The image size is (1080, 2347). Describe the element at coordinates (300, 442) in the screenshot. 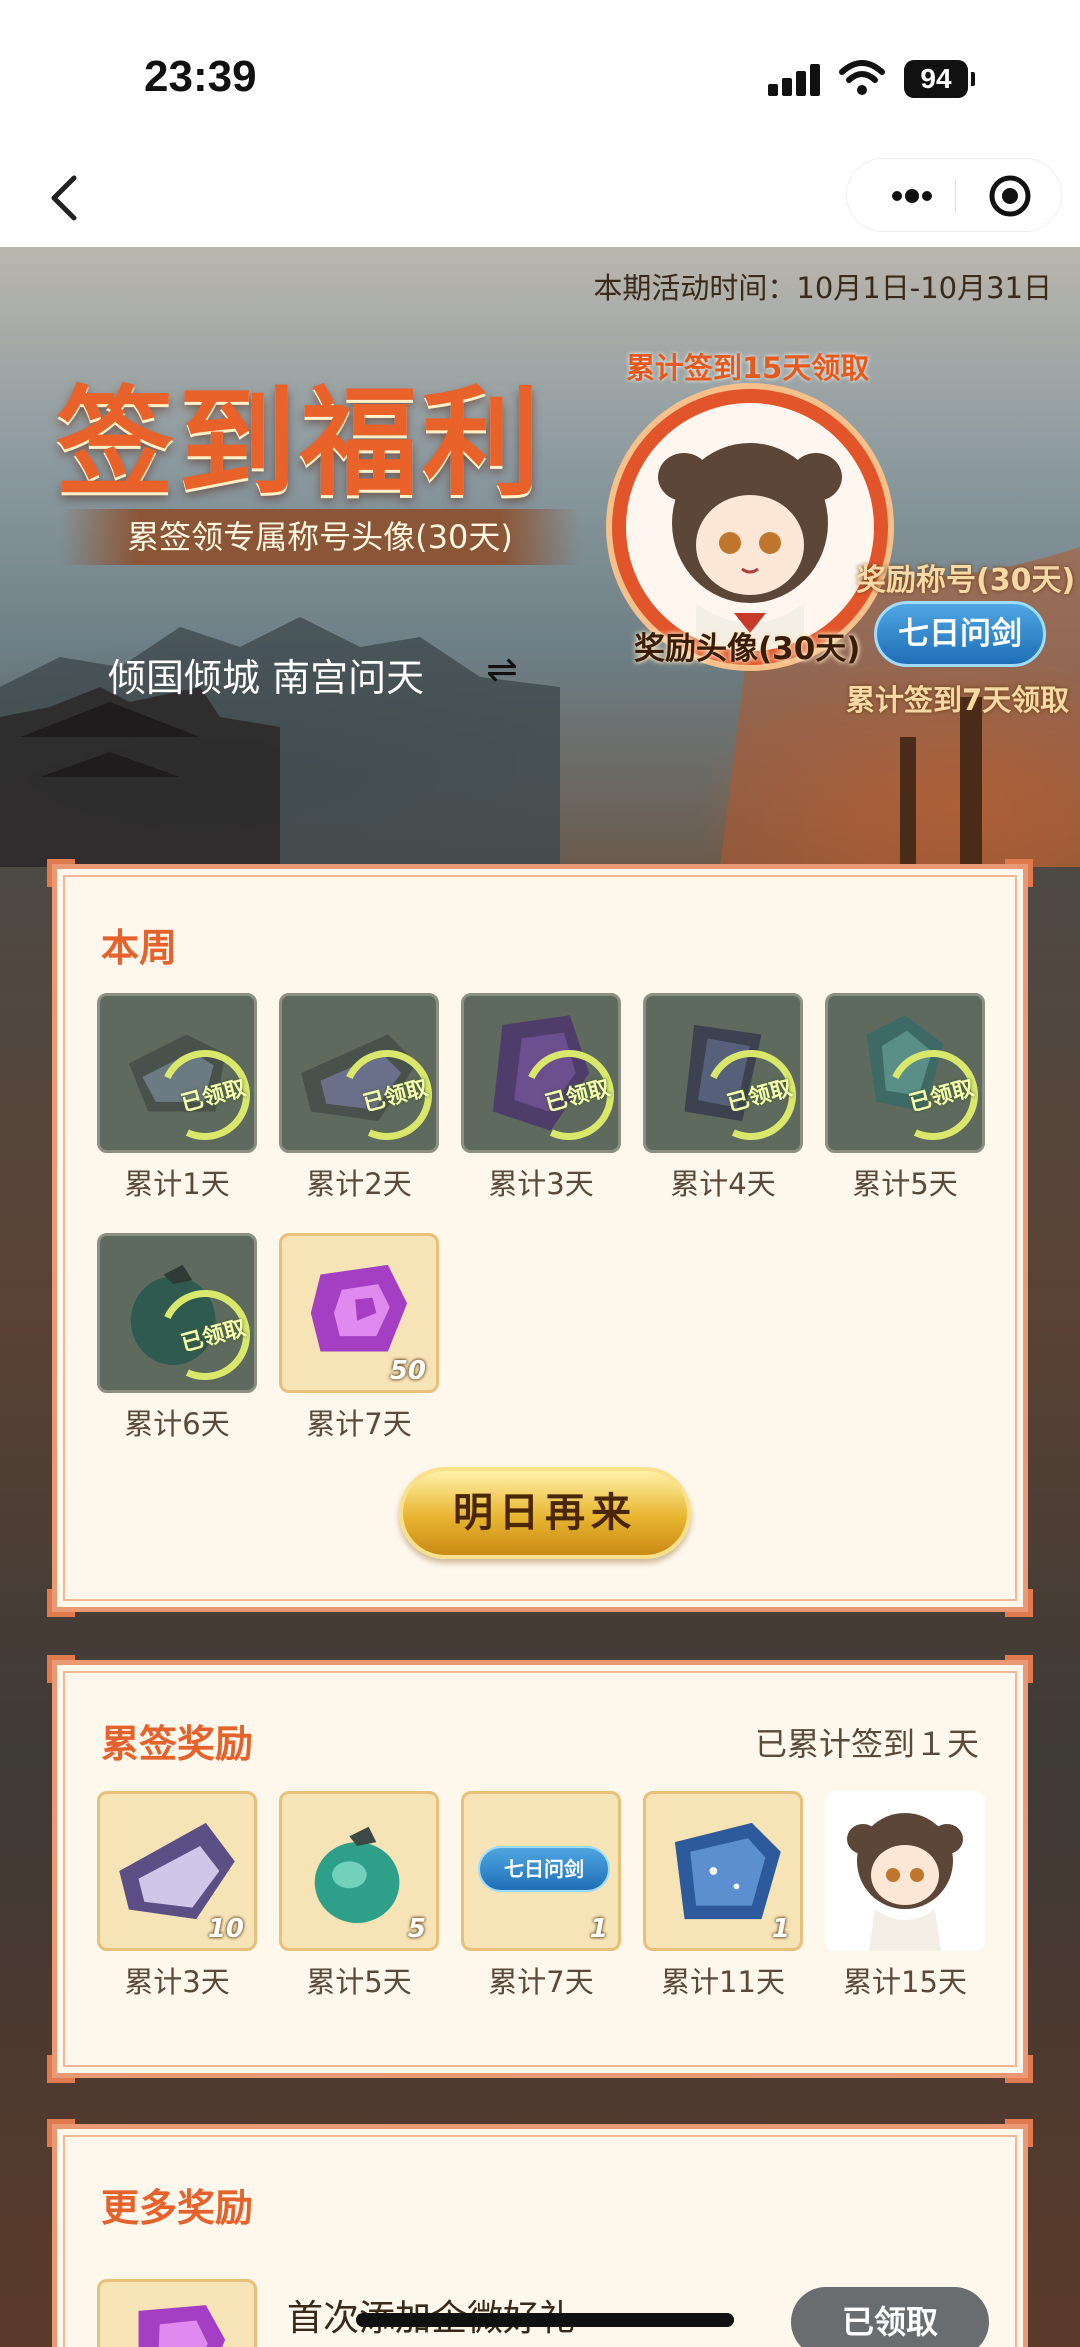

I see `banner-title: 签到福利` at that location.